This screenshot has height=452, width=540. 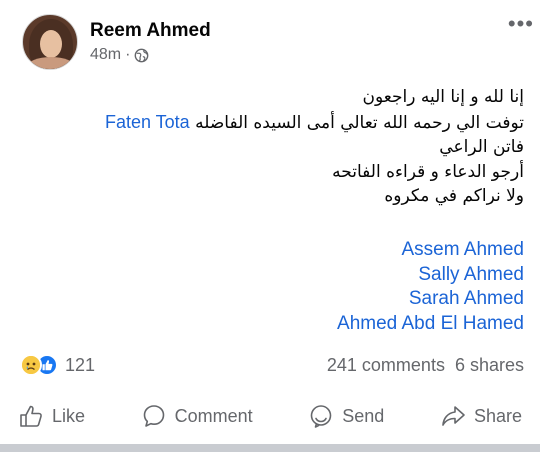 What do you see at coordinates (270, 416) in the screenshot?
I see `post-actions: Like Comment Send Share` at bounding box center [270, 416].